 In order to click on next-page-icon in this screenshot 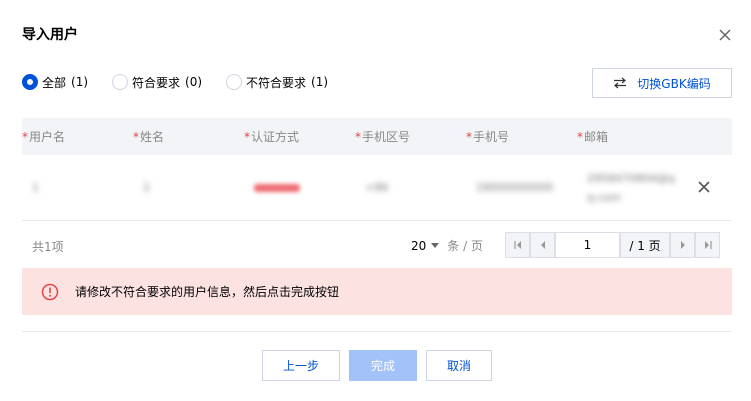, I will do `click(682, 245)`.